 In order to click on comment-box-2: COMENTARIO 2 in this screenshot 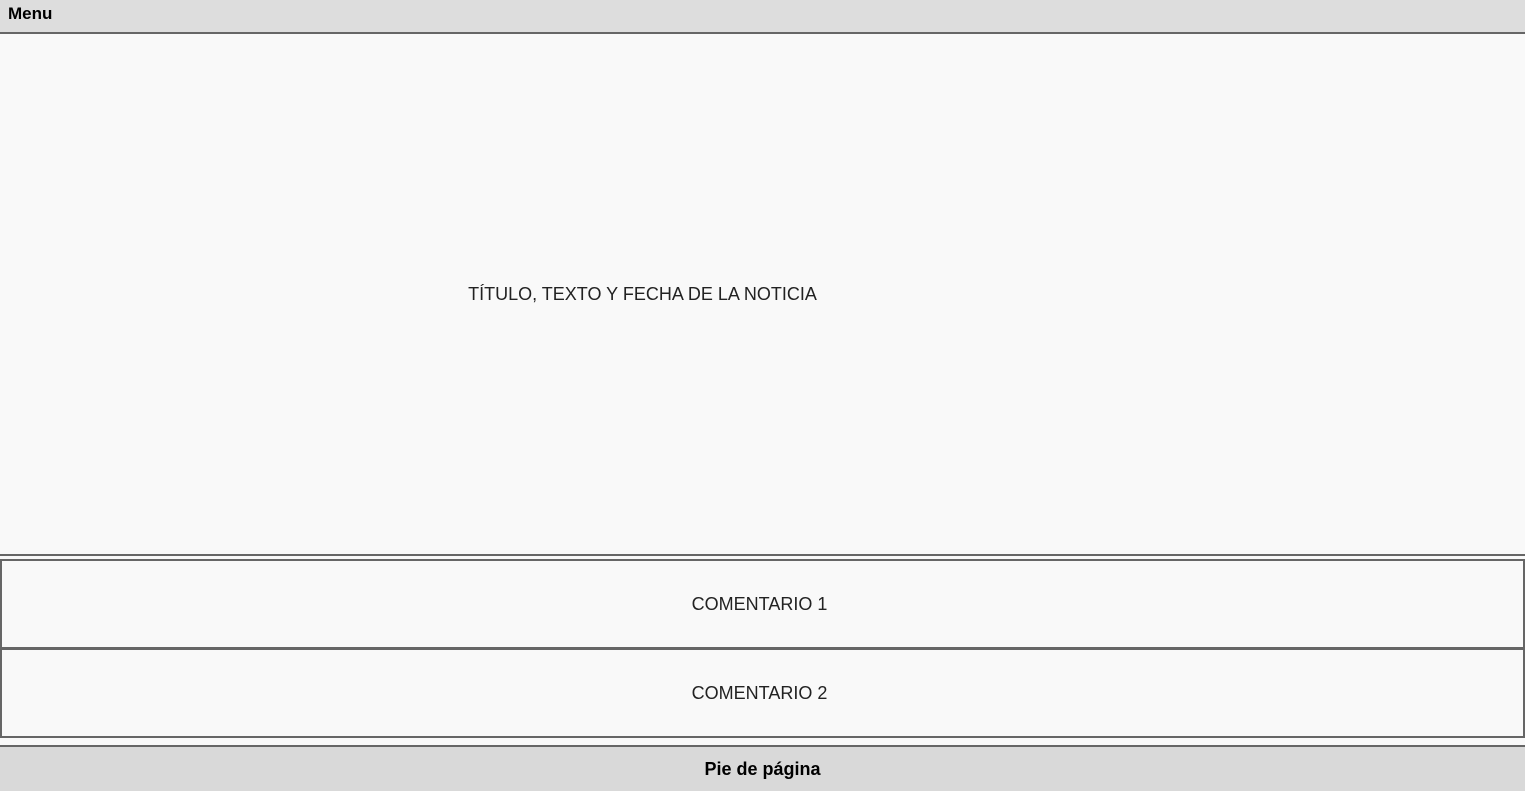, I will do `click(762, 693)`.